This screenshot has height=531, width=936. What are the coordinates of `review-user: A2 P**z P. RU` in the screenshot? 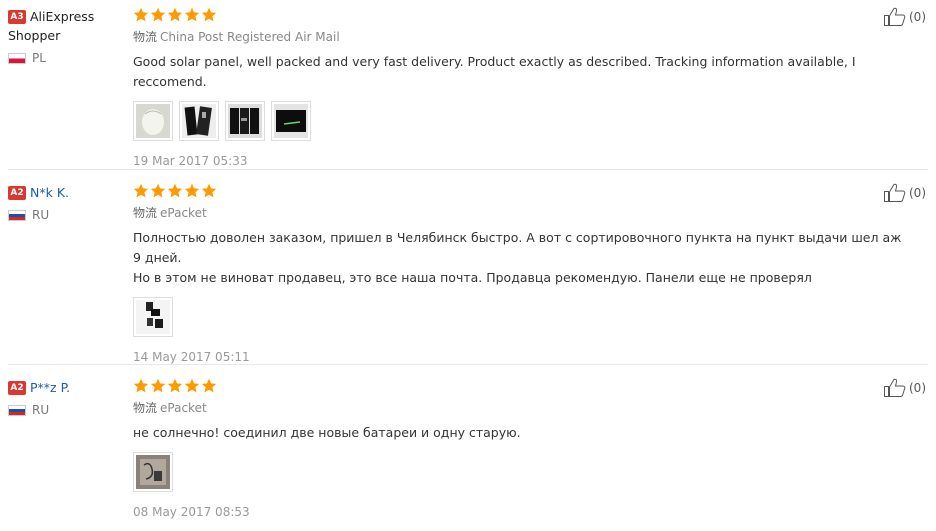 It's located at (68, 397).